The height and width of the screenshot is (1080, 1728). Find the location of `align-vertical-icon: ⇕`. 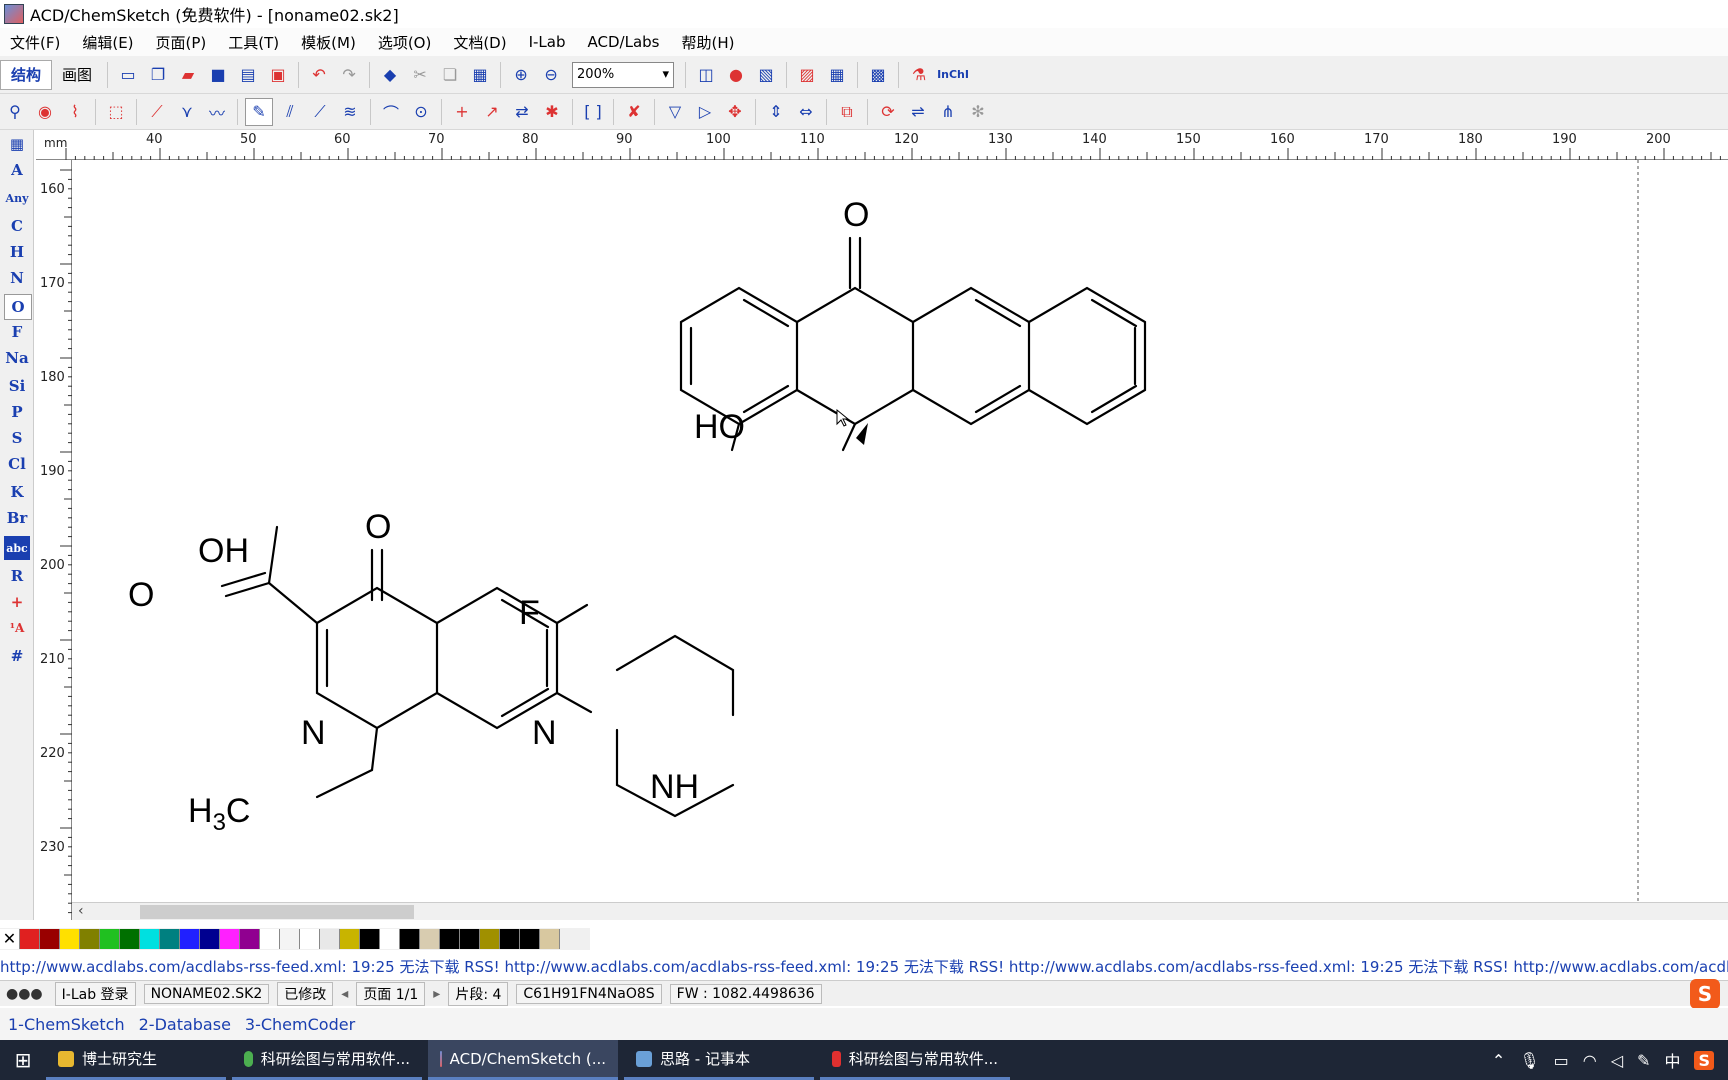

align-vertical-icon: ⇕ is located at coordinates (776, 112).